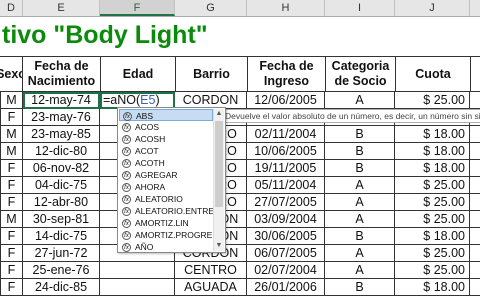 The height and width of the screenshot is (296, 480). What do you see at coordinates (211, 8) in the screenshot?
I see `column-header-g: G` at bounding box center [211, 8].